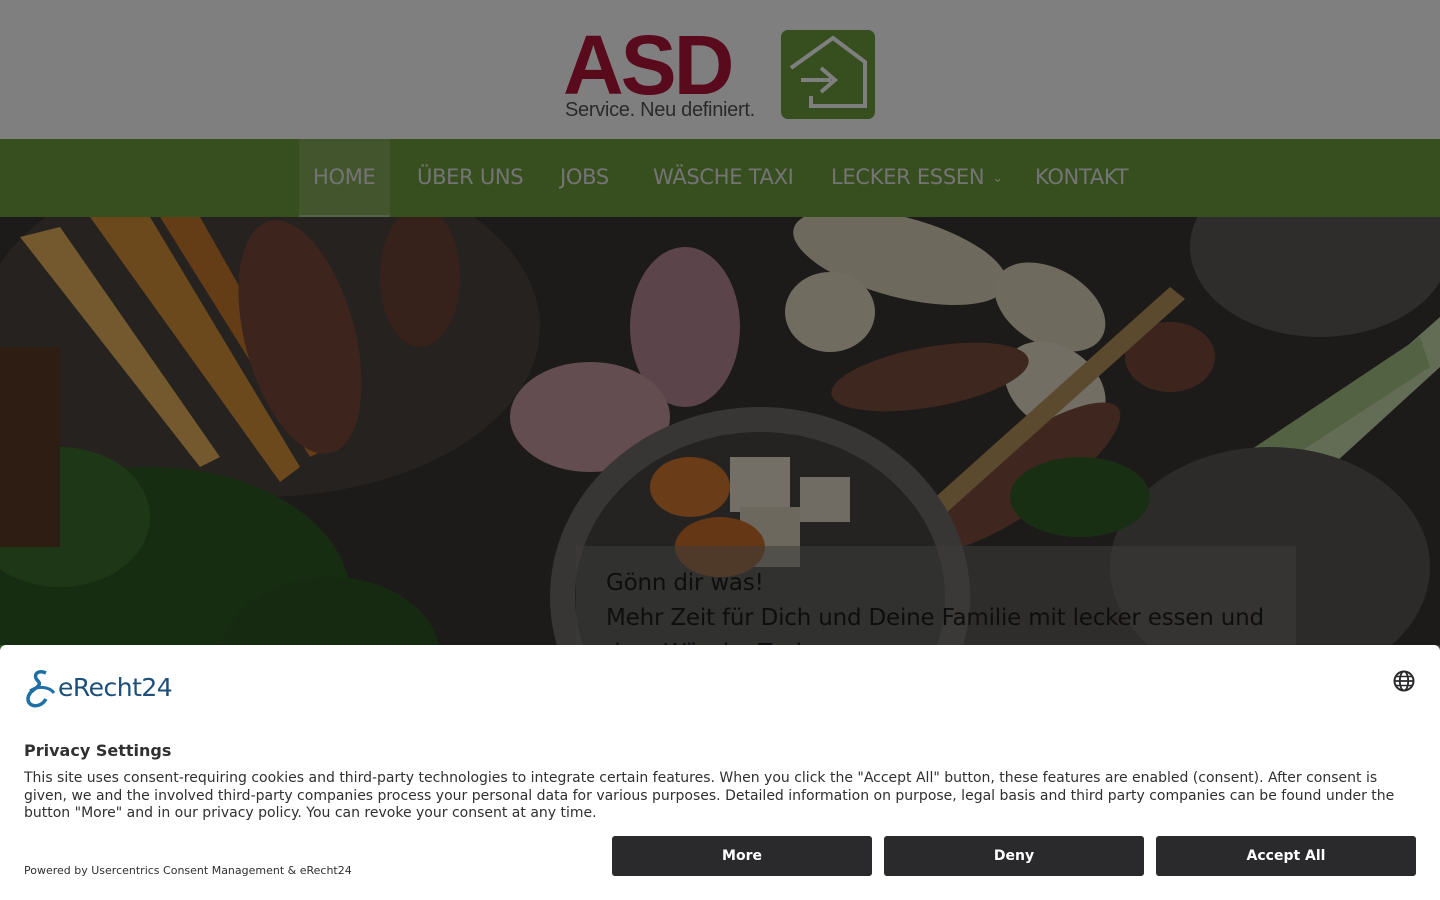 The image size is (1440, 900). I want to click on nav-item-waesche-taxi: WÄSCHE TAXI, so click(723, 178).